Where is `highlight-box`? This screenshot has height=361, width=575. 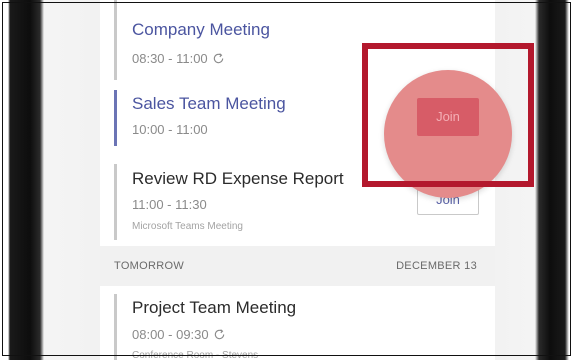
highlight-box is located at coordinates (448, 115).